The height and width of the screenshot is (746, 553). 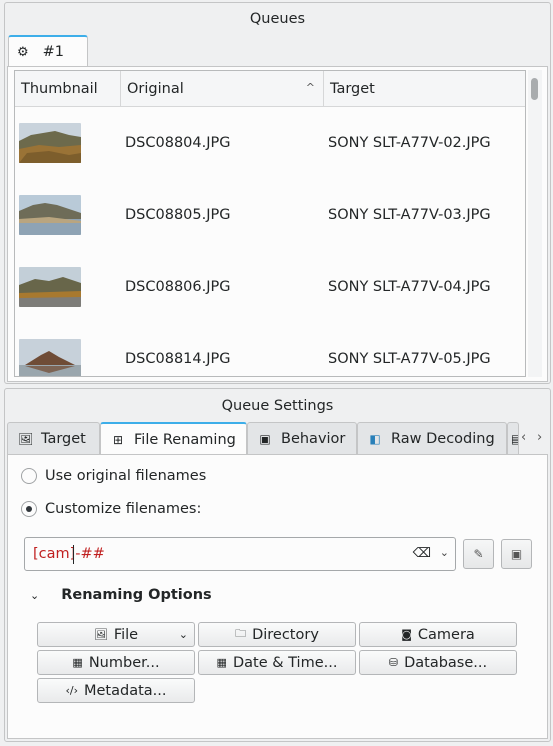 I want to click on renaming-options-toggle: ⌄ Renaming Options, so click(x=121, y=595).